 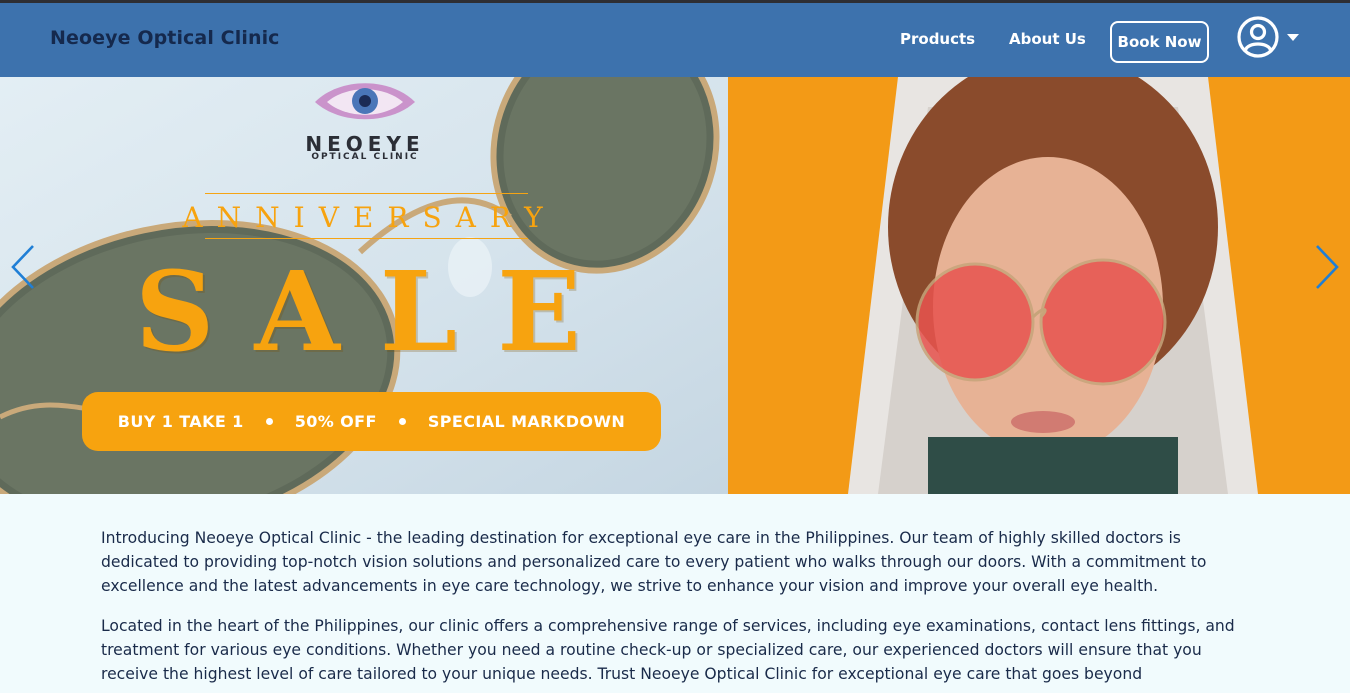 I want to click on chevron-right-icon, so click(x=1327, y=269).